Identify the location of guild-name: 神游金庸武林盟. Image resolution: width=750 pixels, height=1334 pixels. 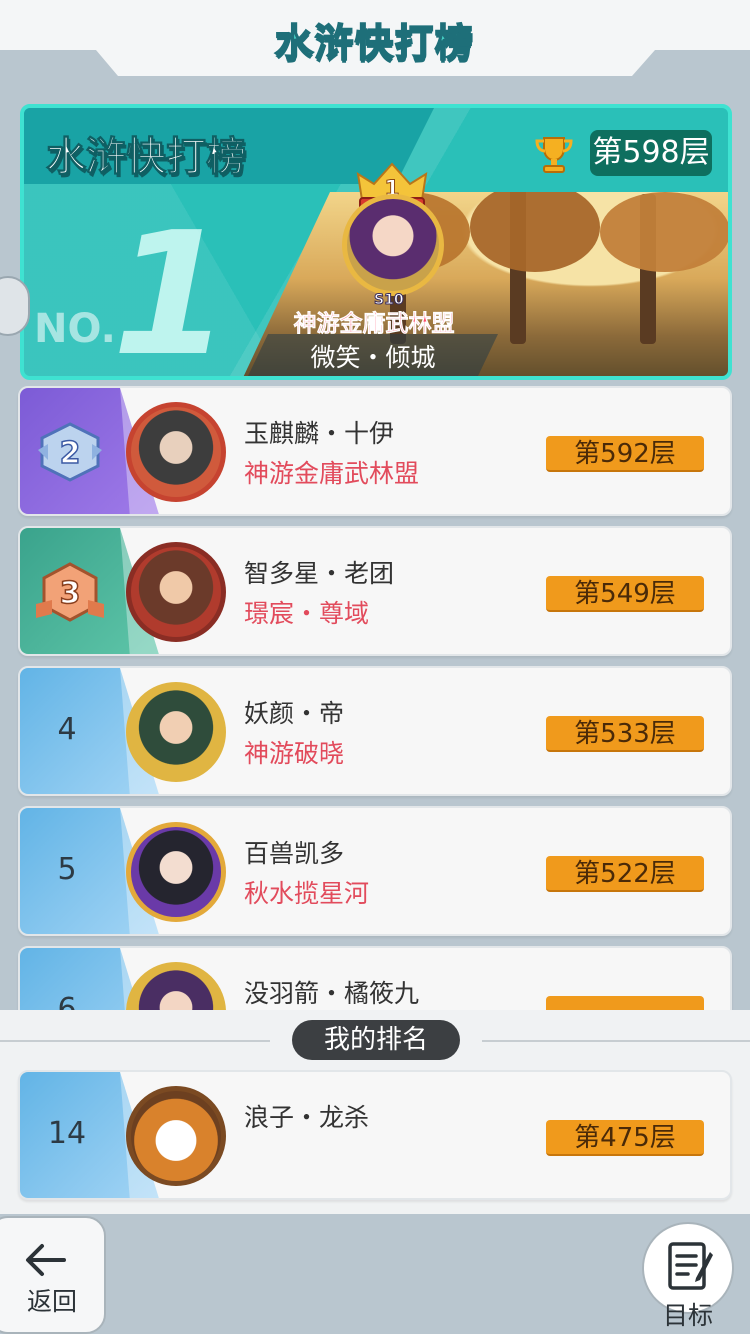
(332, 473).